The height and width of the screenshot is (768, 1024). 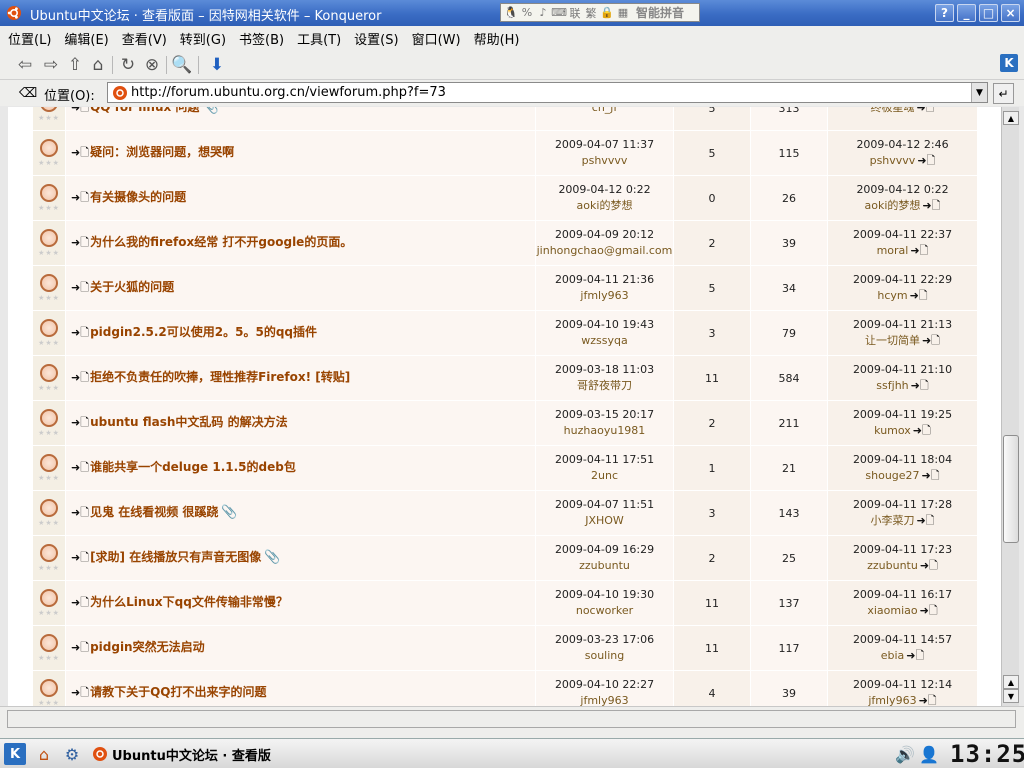 I want to click on home-icon: ⌂, so click(x=98, y=65).